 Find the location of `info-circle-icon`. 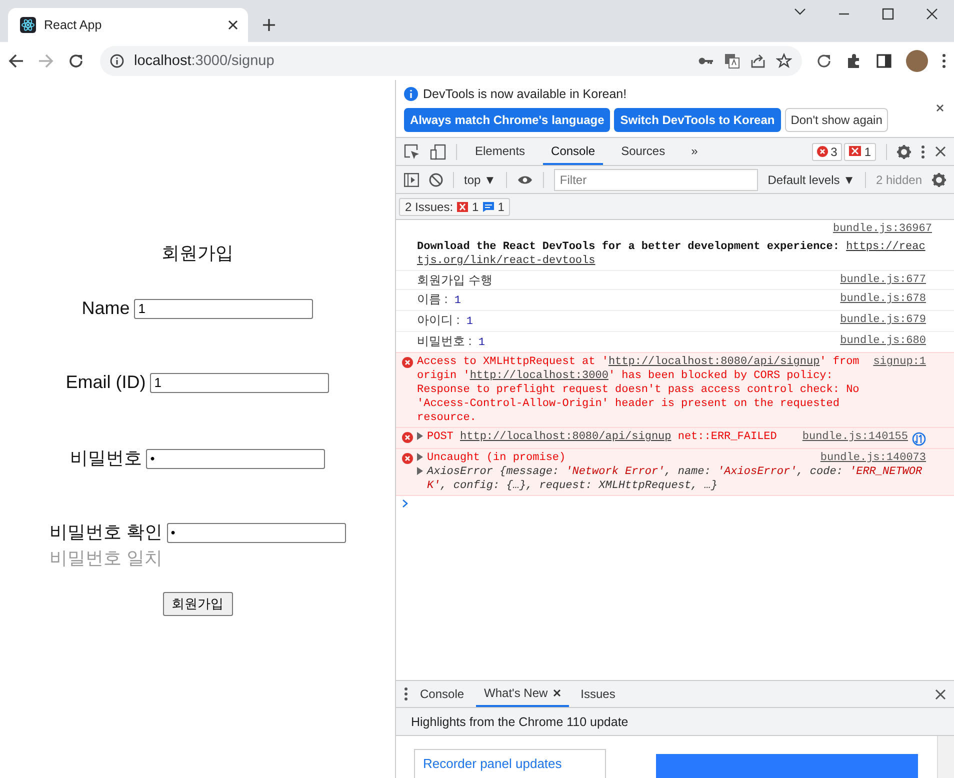

info-circle-icon is located at coordinates (117, 61).